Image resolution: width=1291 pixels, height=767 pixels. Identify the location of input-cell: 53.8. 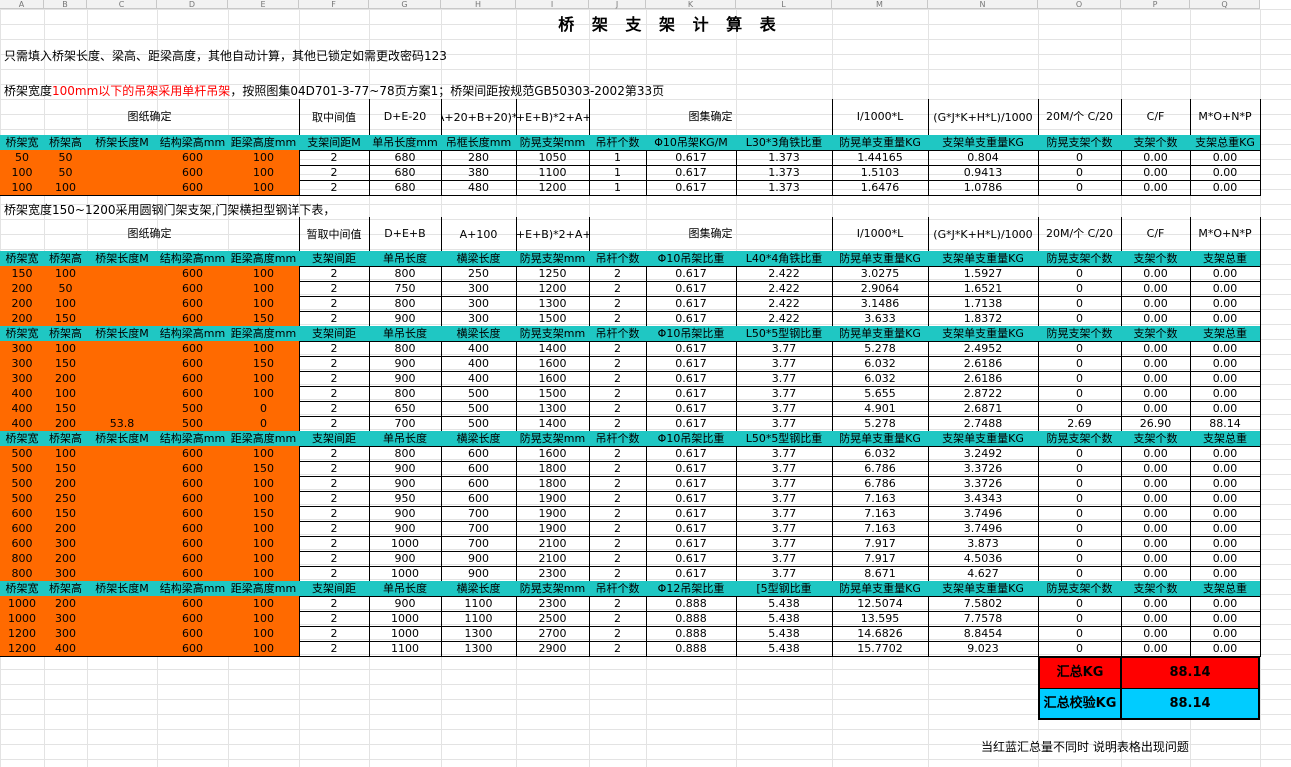
(122, 424).